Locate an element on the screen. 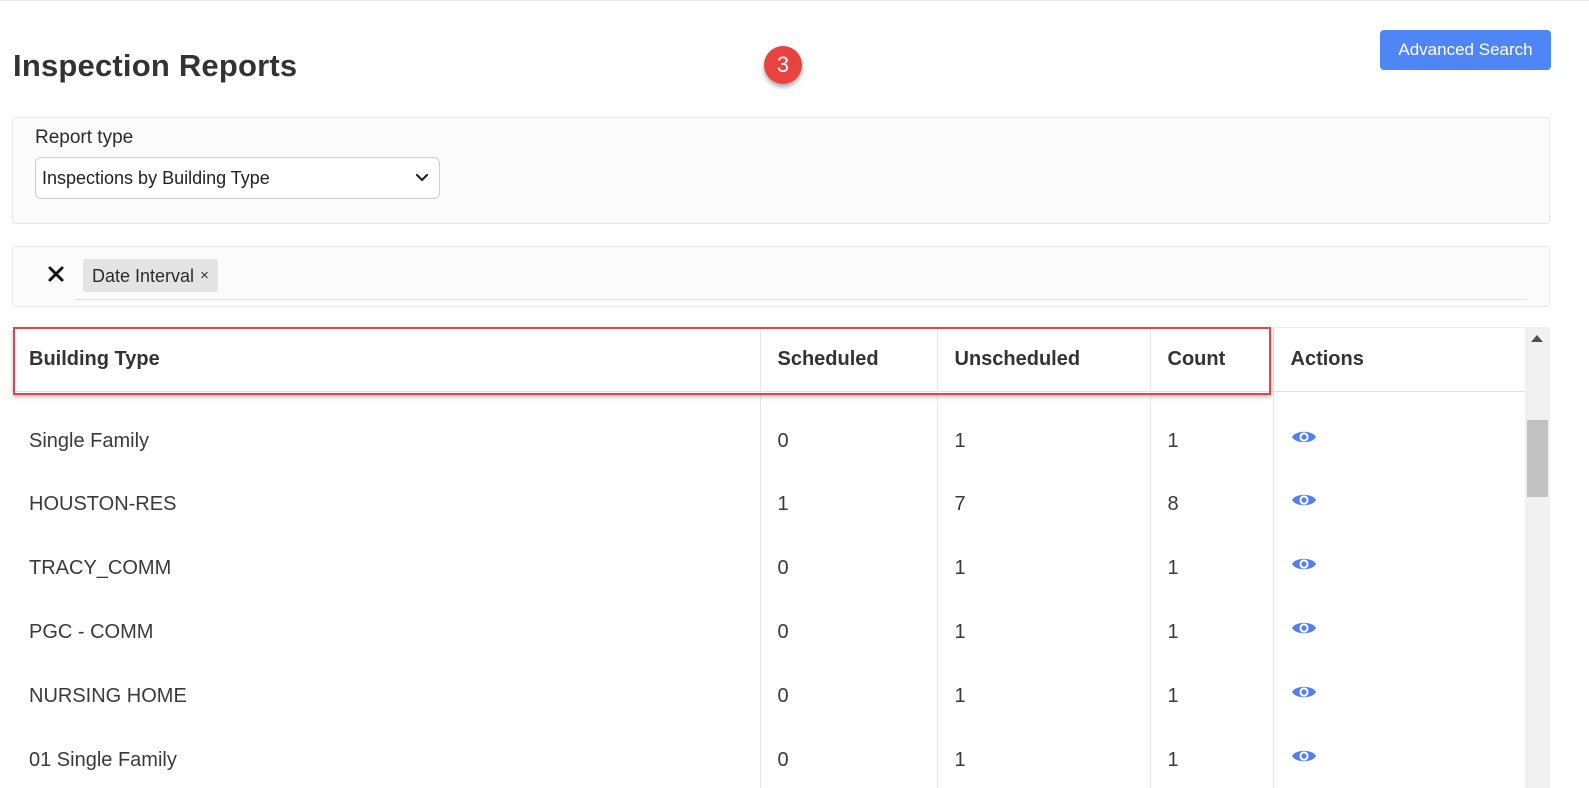 The height and width of the screenshot is (788, 1589). filter-chip-date-interval: Date Interval × is located at coordinates (150, 275).